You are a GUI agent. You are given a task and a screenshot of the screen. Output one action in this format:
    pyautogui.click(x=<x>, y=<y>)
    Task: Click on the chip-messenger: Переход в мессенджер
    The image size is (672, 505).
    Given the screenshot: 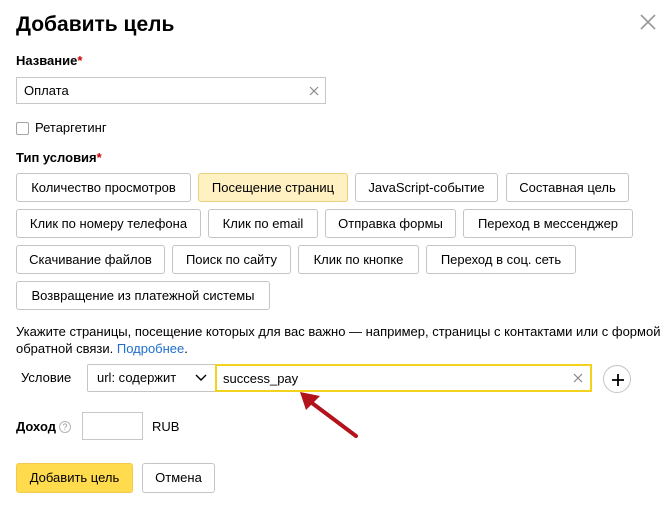 What is the action you would take?
    pyautogui.click(x=548, y=223)
    